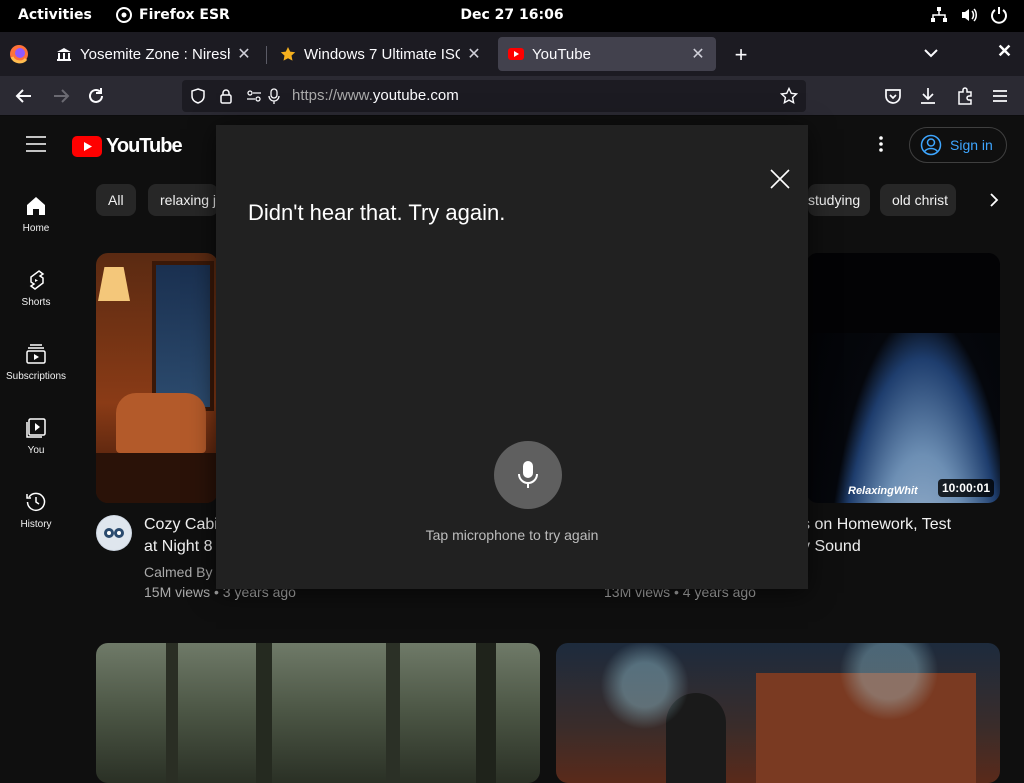 This screenshot has width=1024, height=783. What do you see at coordinates (19, 54) in the screenshot?
I see `firefox-view-icon` at bounding box center [19, 54].